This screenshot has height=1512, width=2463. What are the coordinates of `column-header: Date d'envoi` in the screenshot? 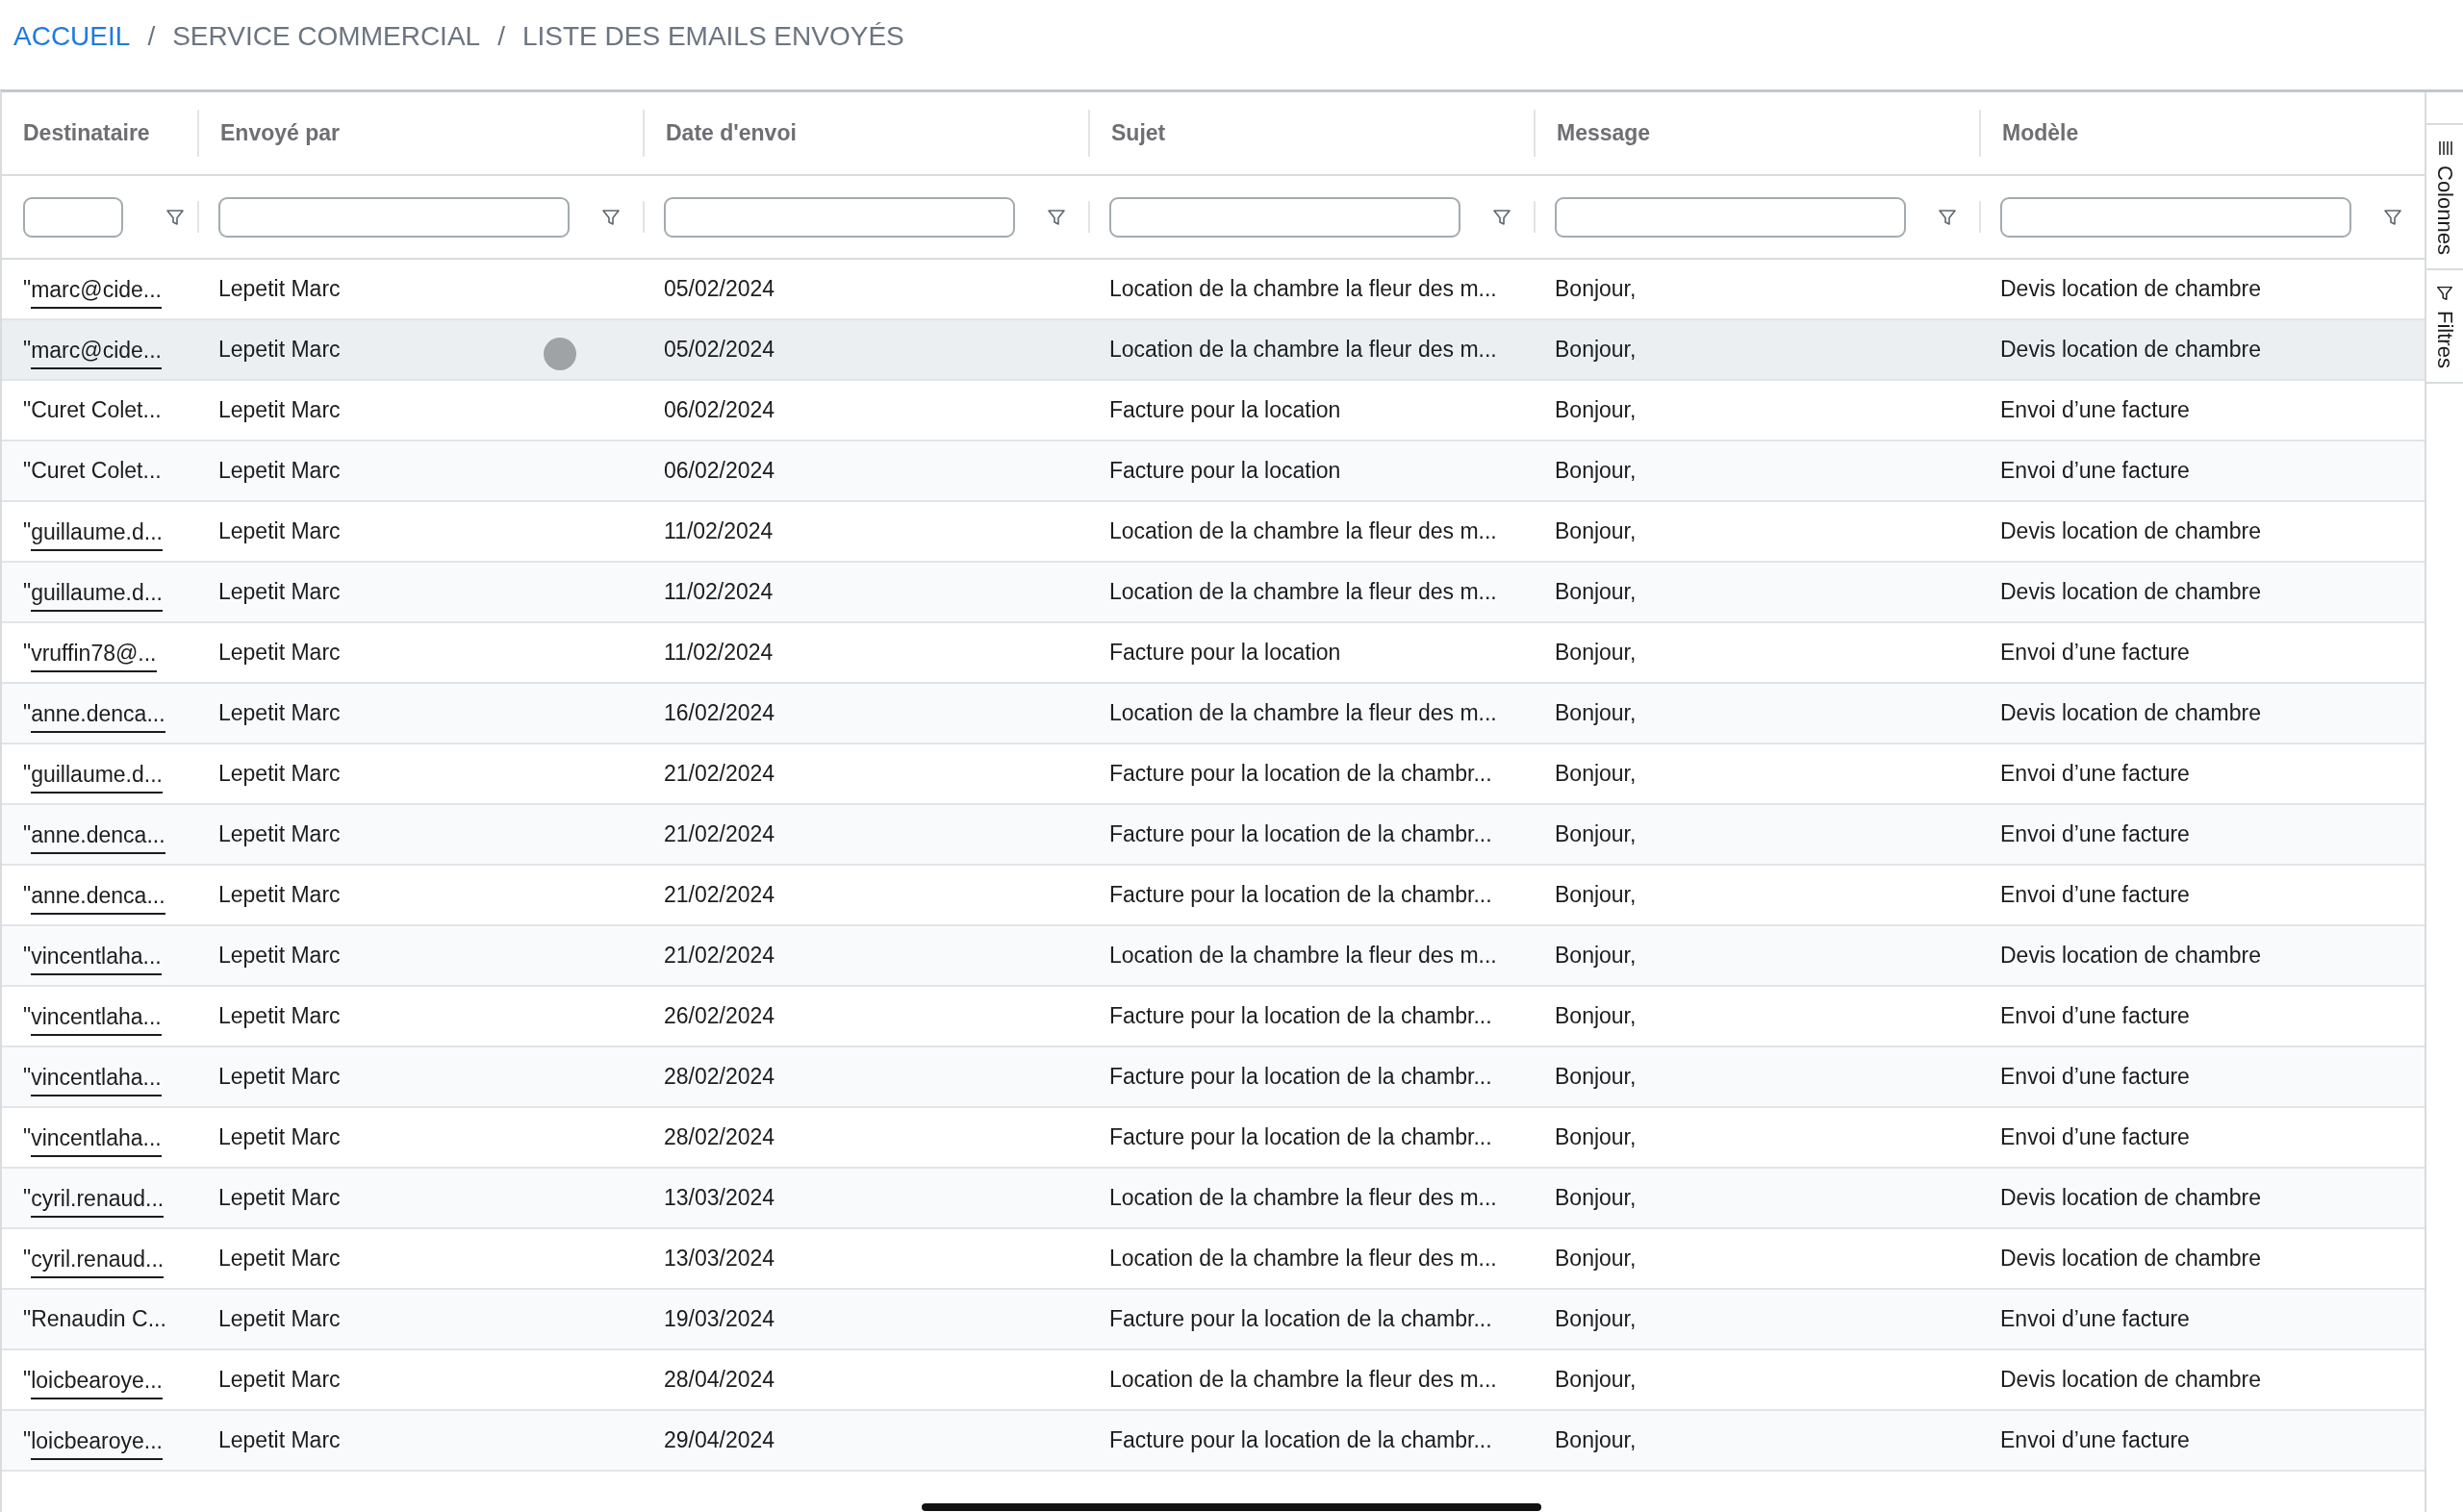 It's located at (731, 133).